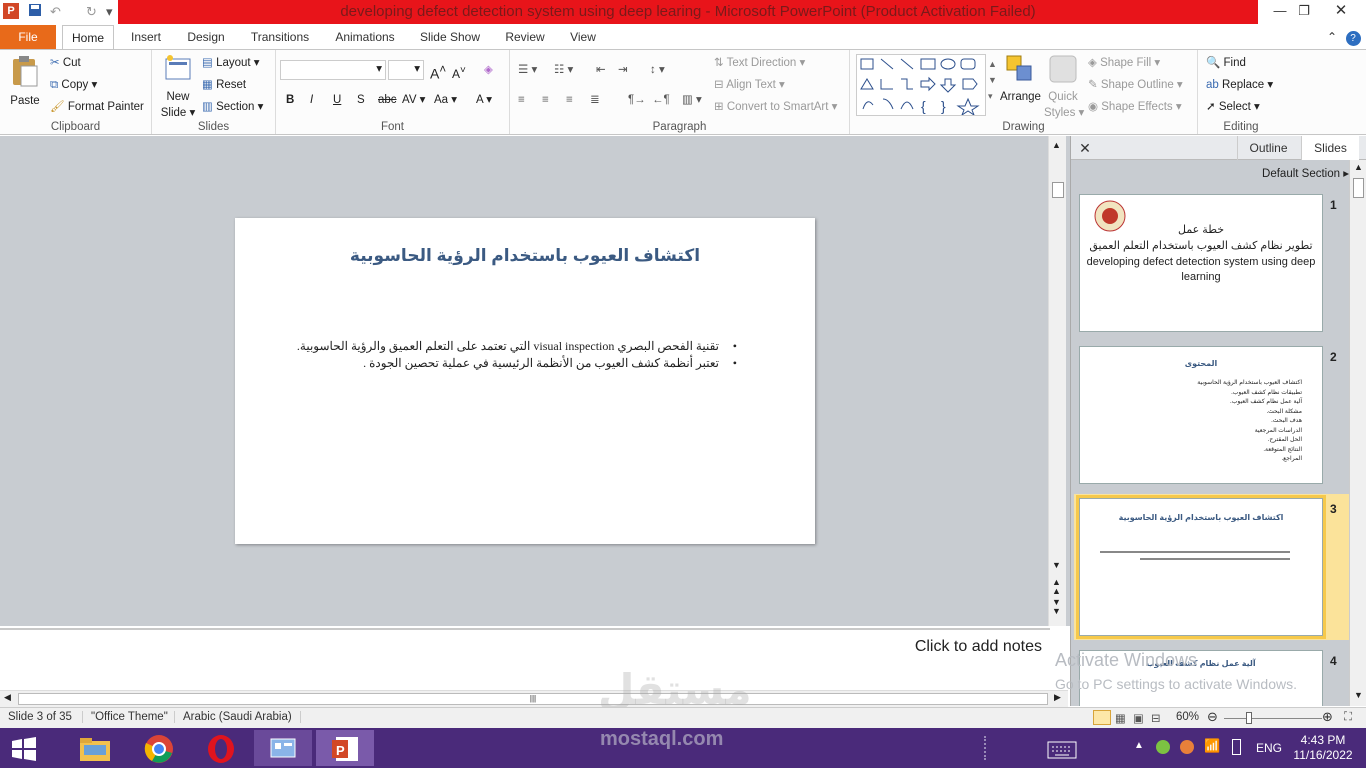 The width and height of the screenshot is (1366, 768). What do you see at coordinates (661, 100) in the screenshot?
I see `rtl-icon: ←¶` at bounding box center [661, 100].